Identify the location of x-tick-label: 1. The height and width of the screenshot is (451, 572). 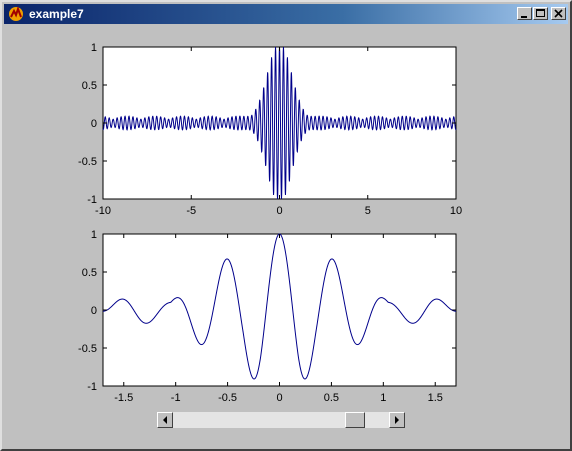
(383, 398).